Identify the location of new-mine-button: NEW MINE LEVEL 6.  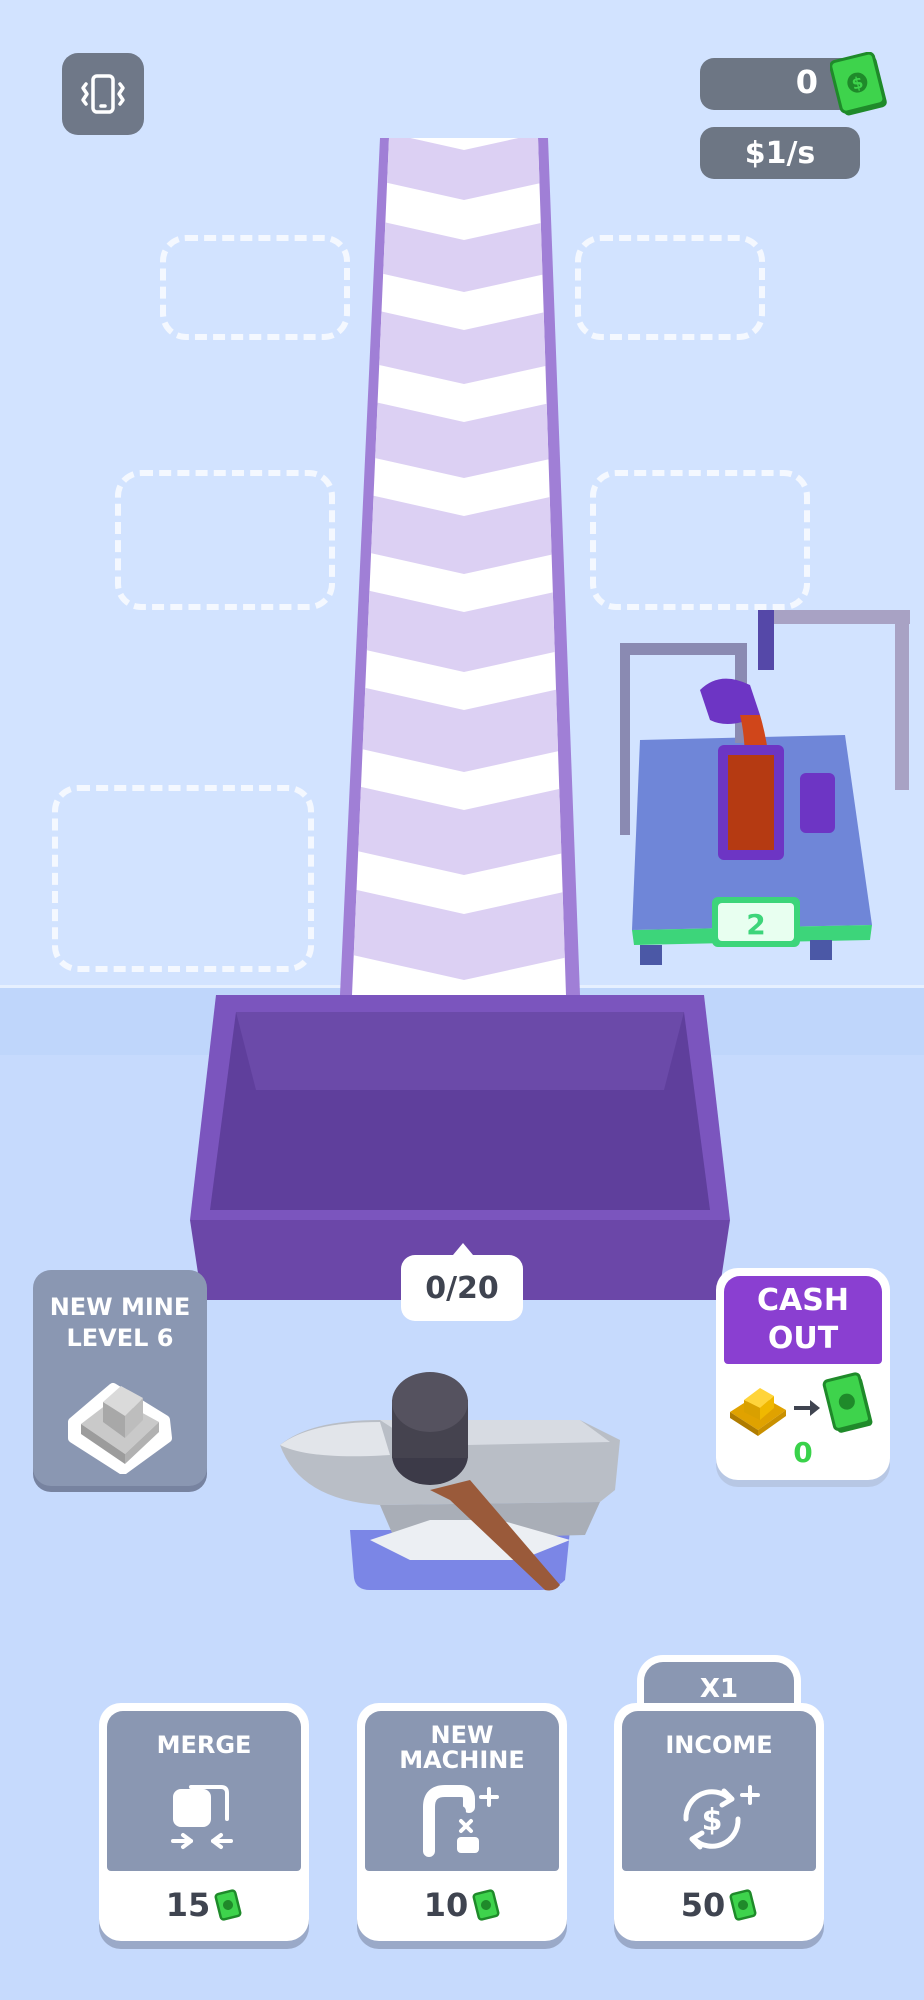
(120, 1378).